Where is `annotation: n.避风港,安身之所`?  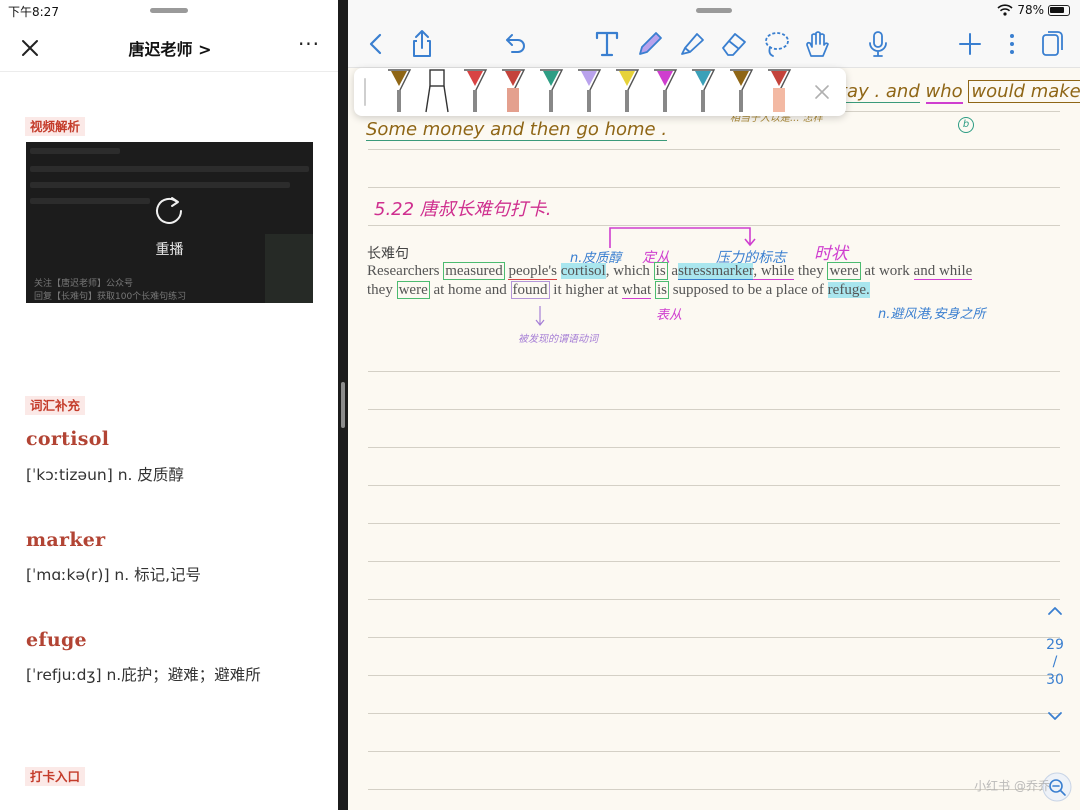 annotation: n.避风港,安身之所 is located at coordinates (932, 314).